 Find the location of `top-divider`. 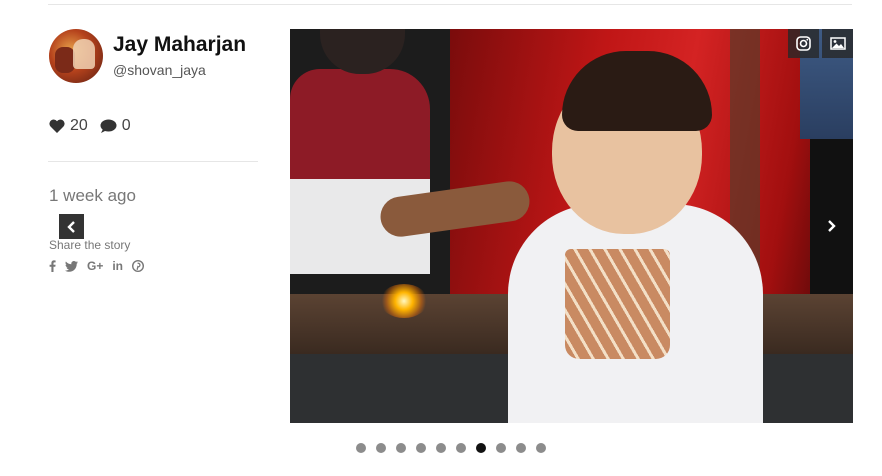

top-divider is located at coordinates (450, 4).